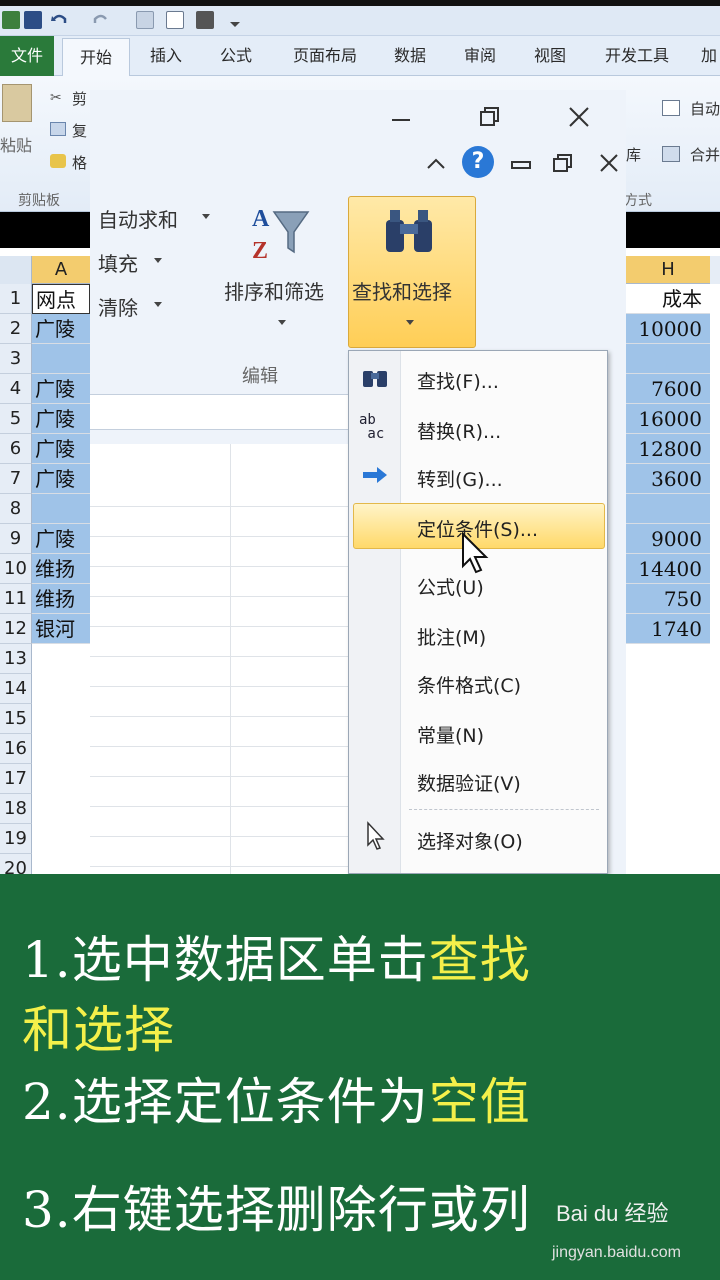  What do you see at coordinates (470, 840) in the screenshot?
I see `menu-item-select-objects: 选择对象(O)` at bounding box center [470, 840].